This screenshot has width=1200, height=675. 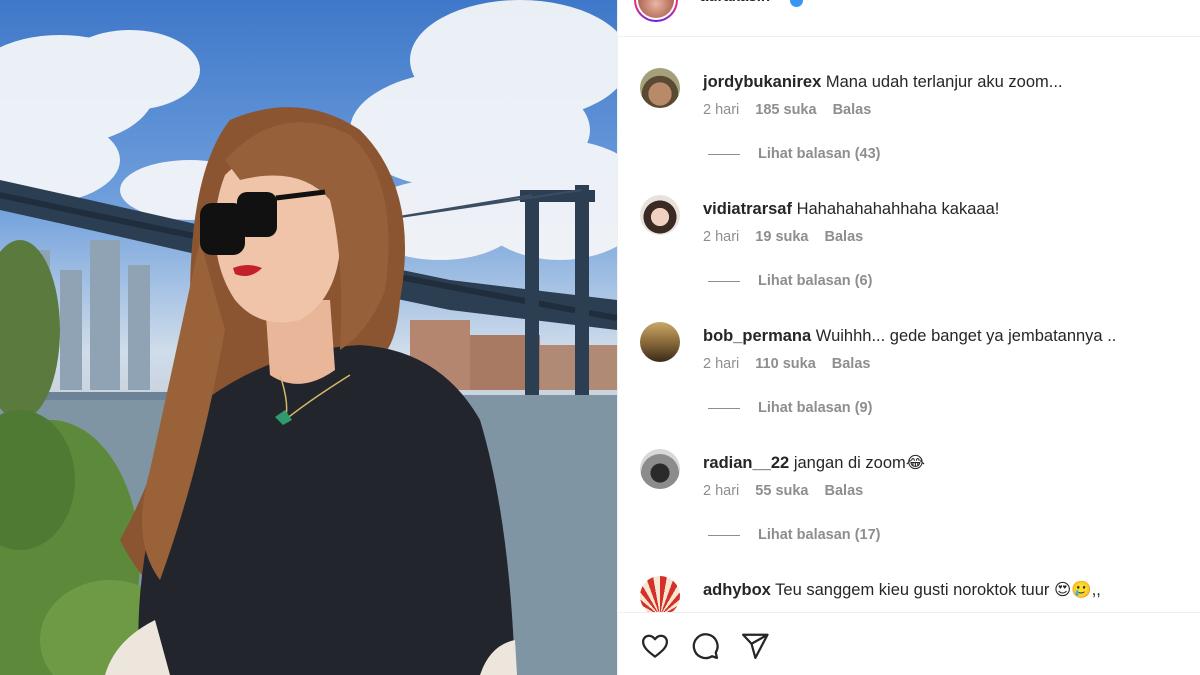 What do you see at coordinates (815, 281) in the screenshot?
I see `view-replies-label: Lihat balasan (6)` at bounding box center [815, 281].